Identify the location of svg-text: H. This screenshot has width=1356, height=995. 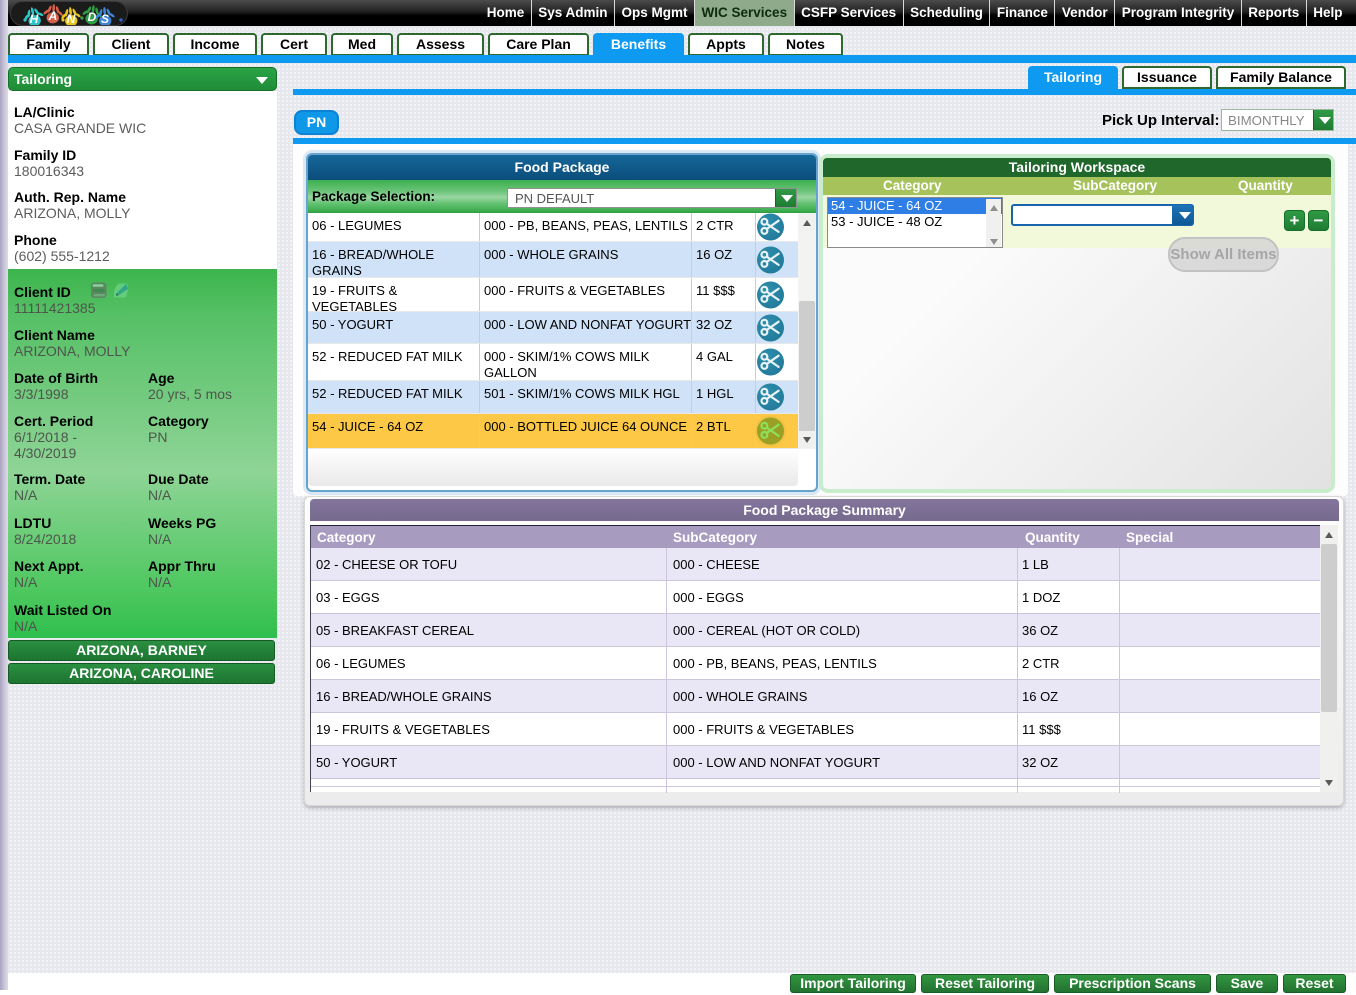
(34, 19).